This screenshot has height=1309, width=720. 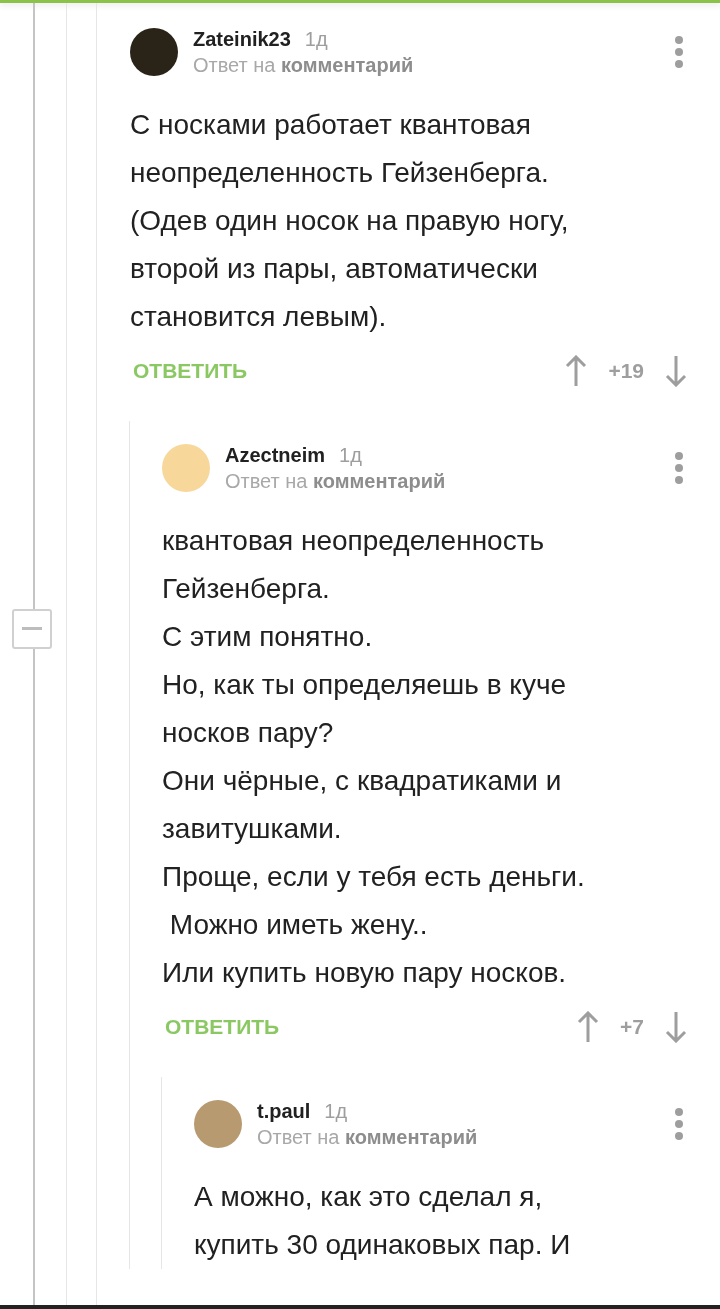 What do you see at coordinates (369, 1197) in the screenshot?
I see `comment-text: А можно, как это сделал я,` at bounding box center [369, 1197].